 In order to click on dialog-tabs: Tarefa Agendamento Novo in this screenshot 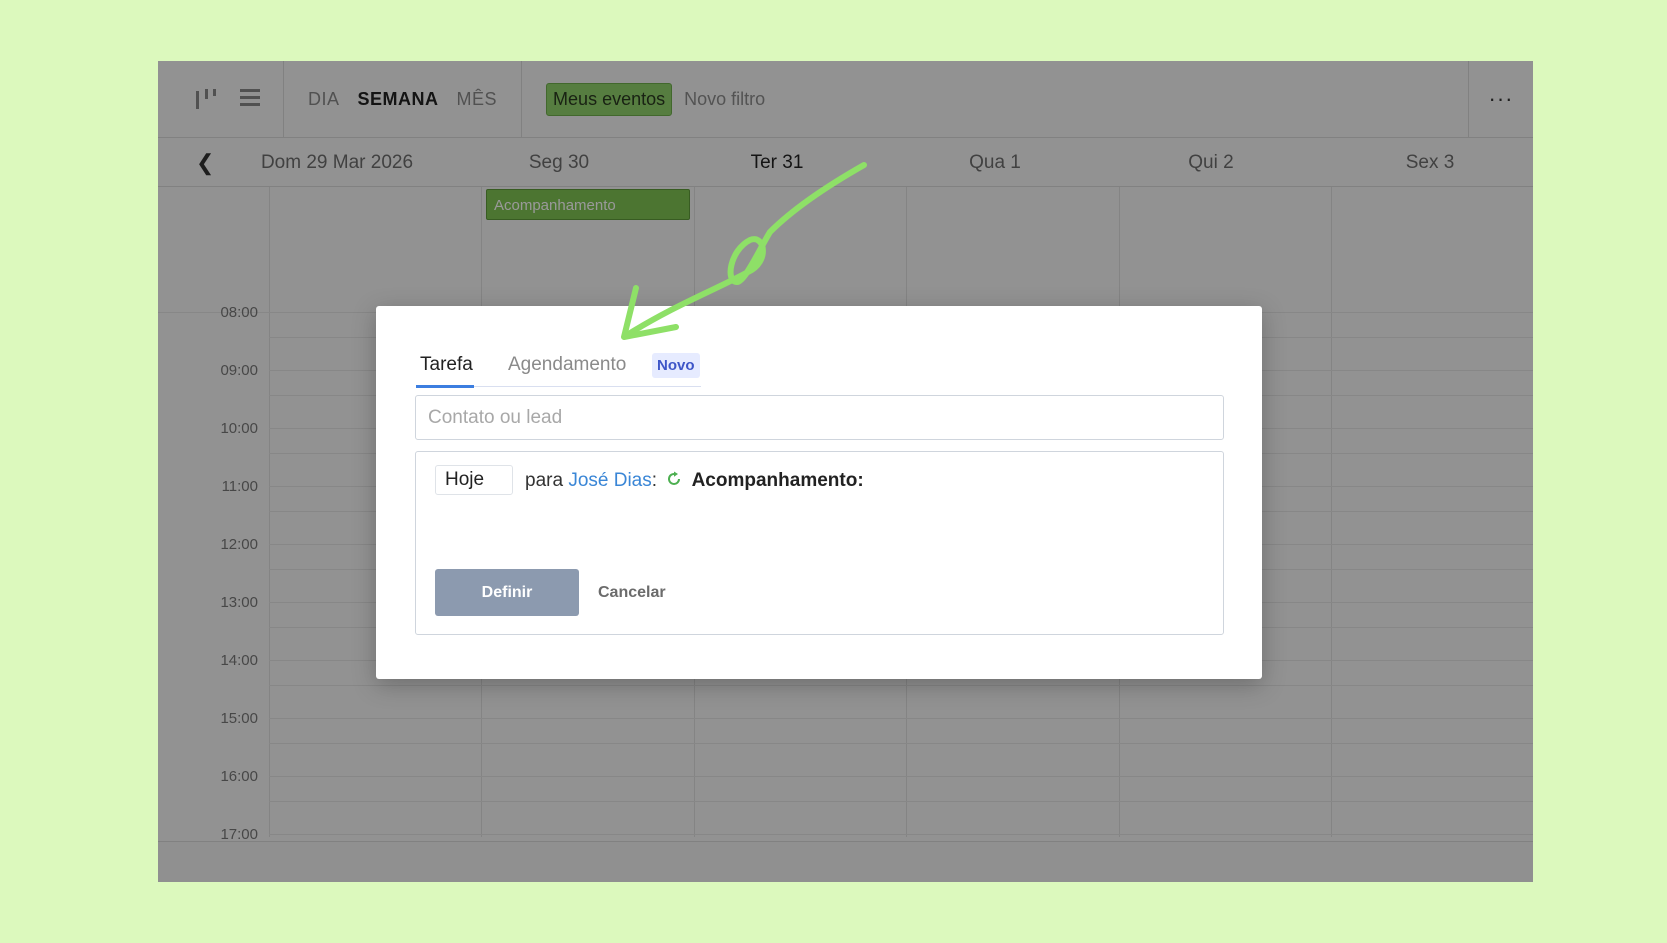, I will do `click(558, 367)`.